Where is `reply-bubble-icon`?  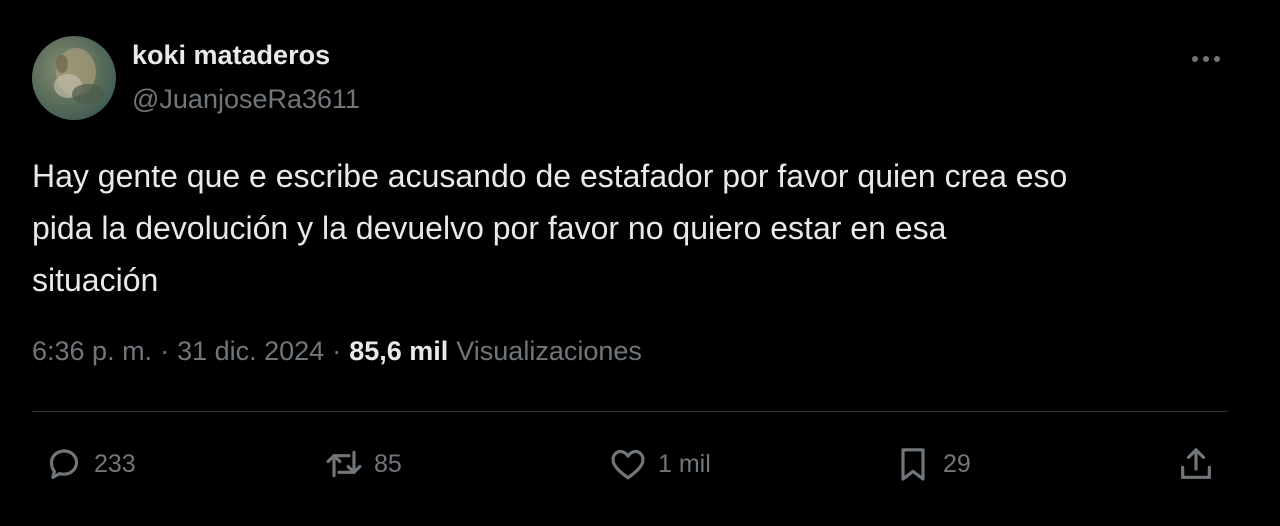
reply-bubble-icon is located at coordinates (64, 464).